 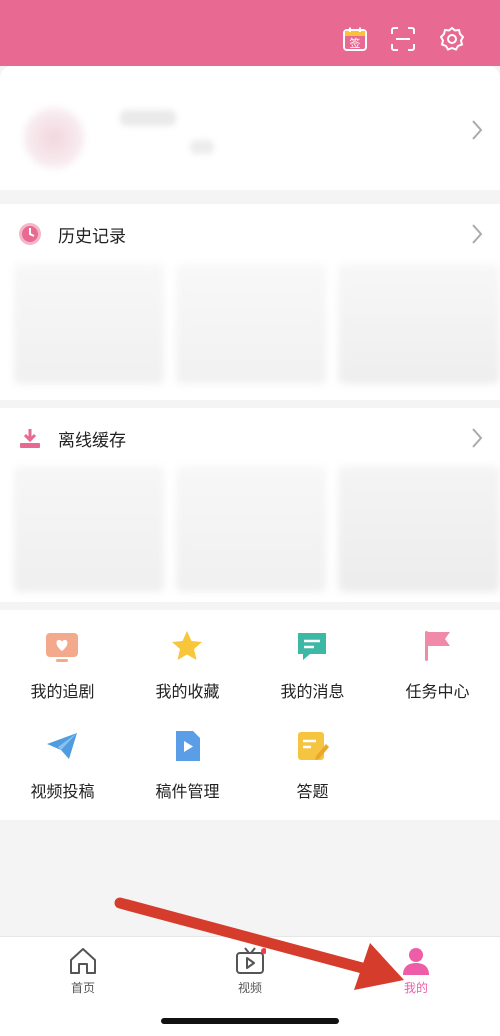 I want to click on favorites-button: 我的收藏, so click(x=187, y=660).